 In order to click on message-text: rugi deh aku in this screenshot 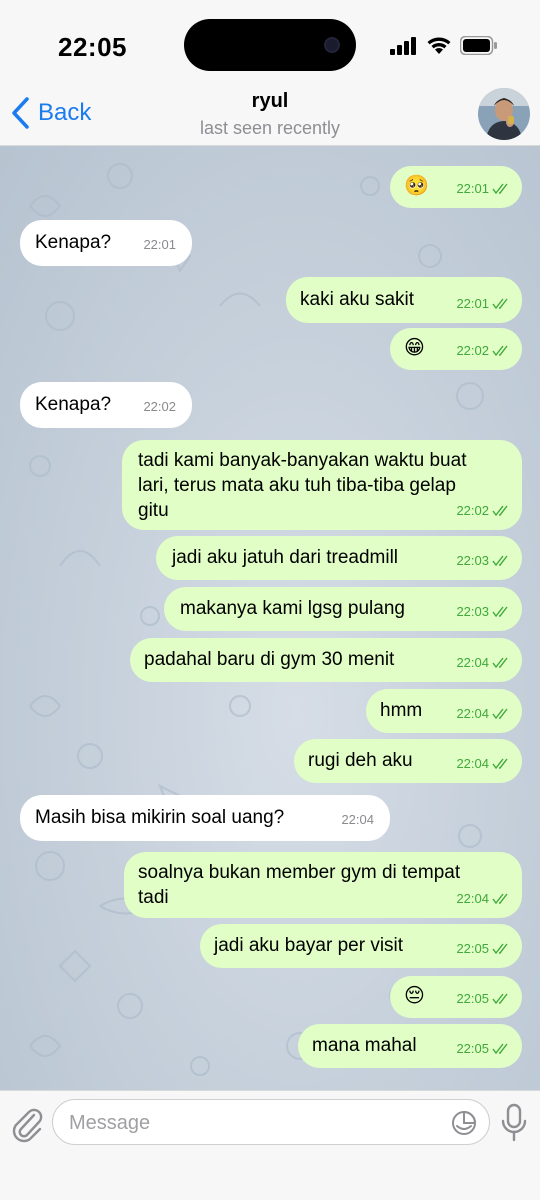, I will do `click(360, 760)`.